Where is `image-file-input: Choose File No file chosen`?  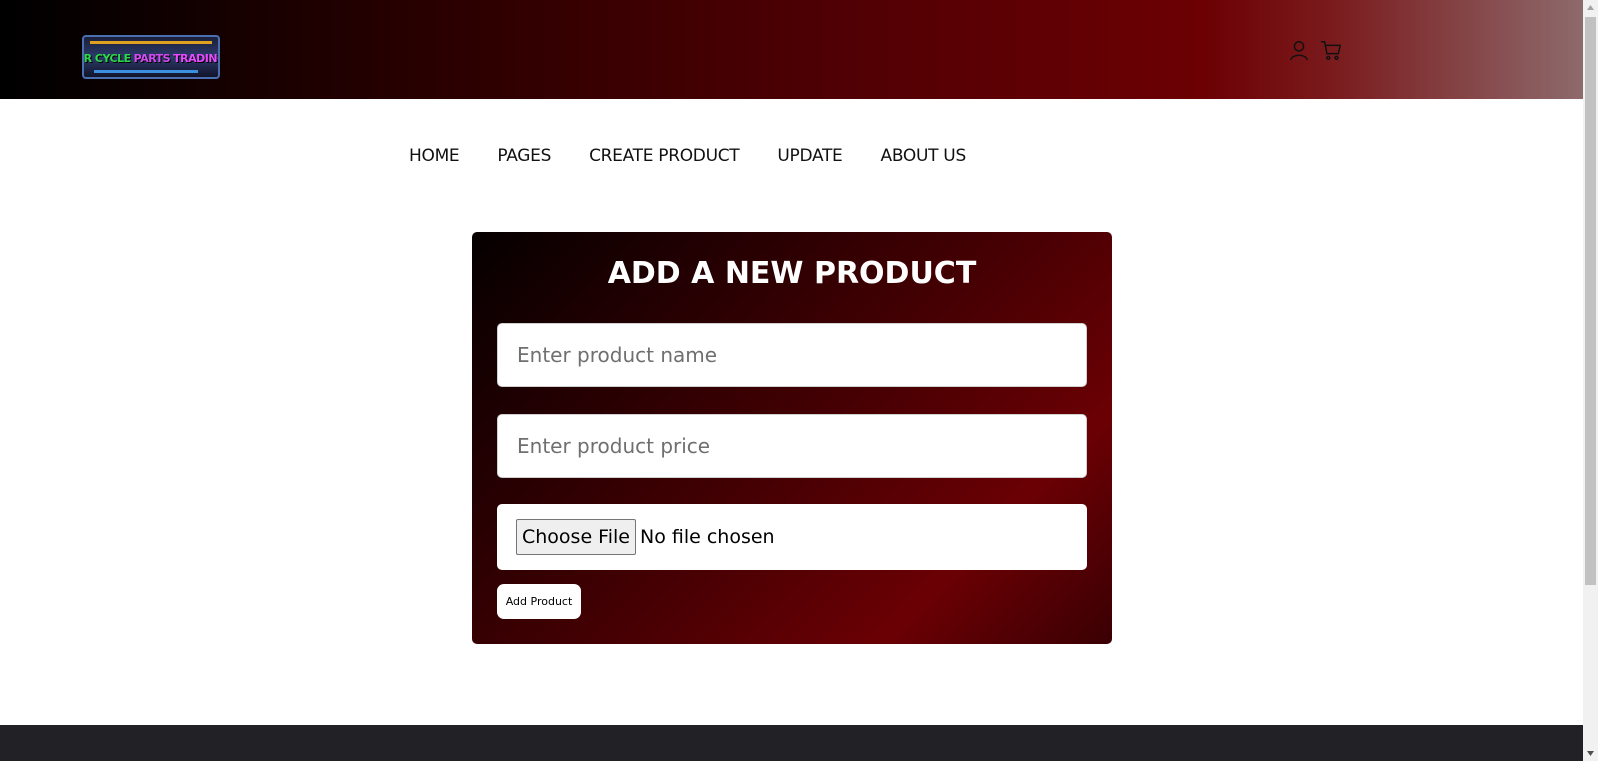
image-file-input: Choose File No file chosen is located at coordinates (792, 537).